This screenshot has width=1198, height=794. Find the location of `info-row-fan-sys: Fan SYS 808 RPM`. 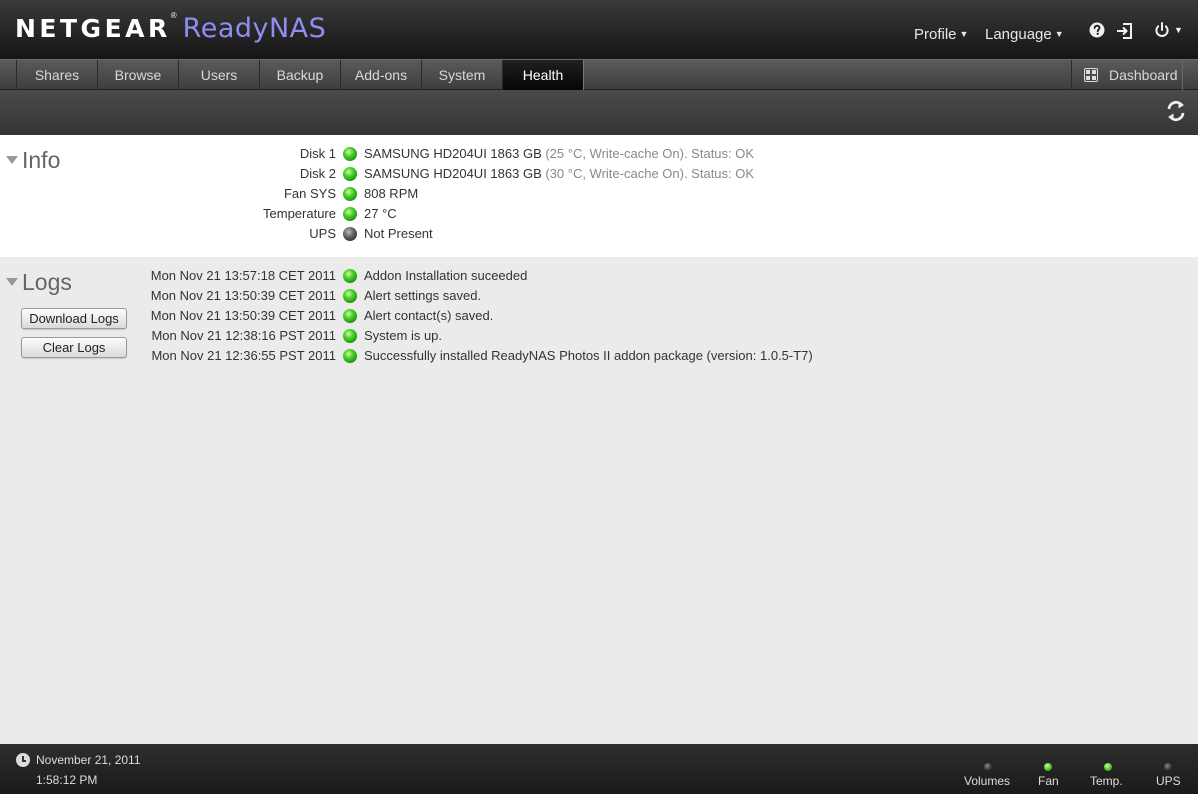

info-row-fan-sys: Fan SYS 808 RPM is located at coordinates (599, 194).